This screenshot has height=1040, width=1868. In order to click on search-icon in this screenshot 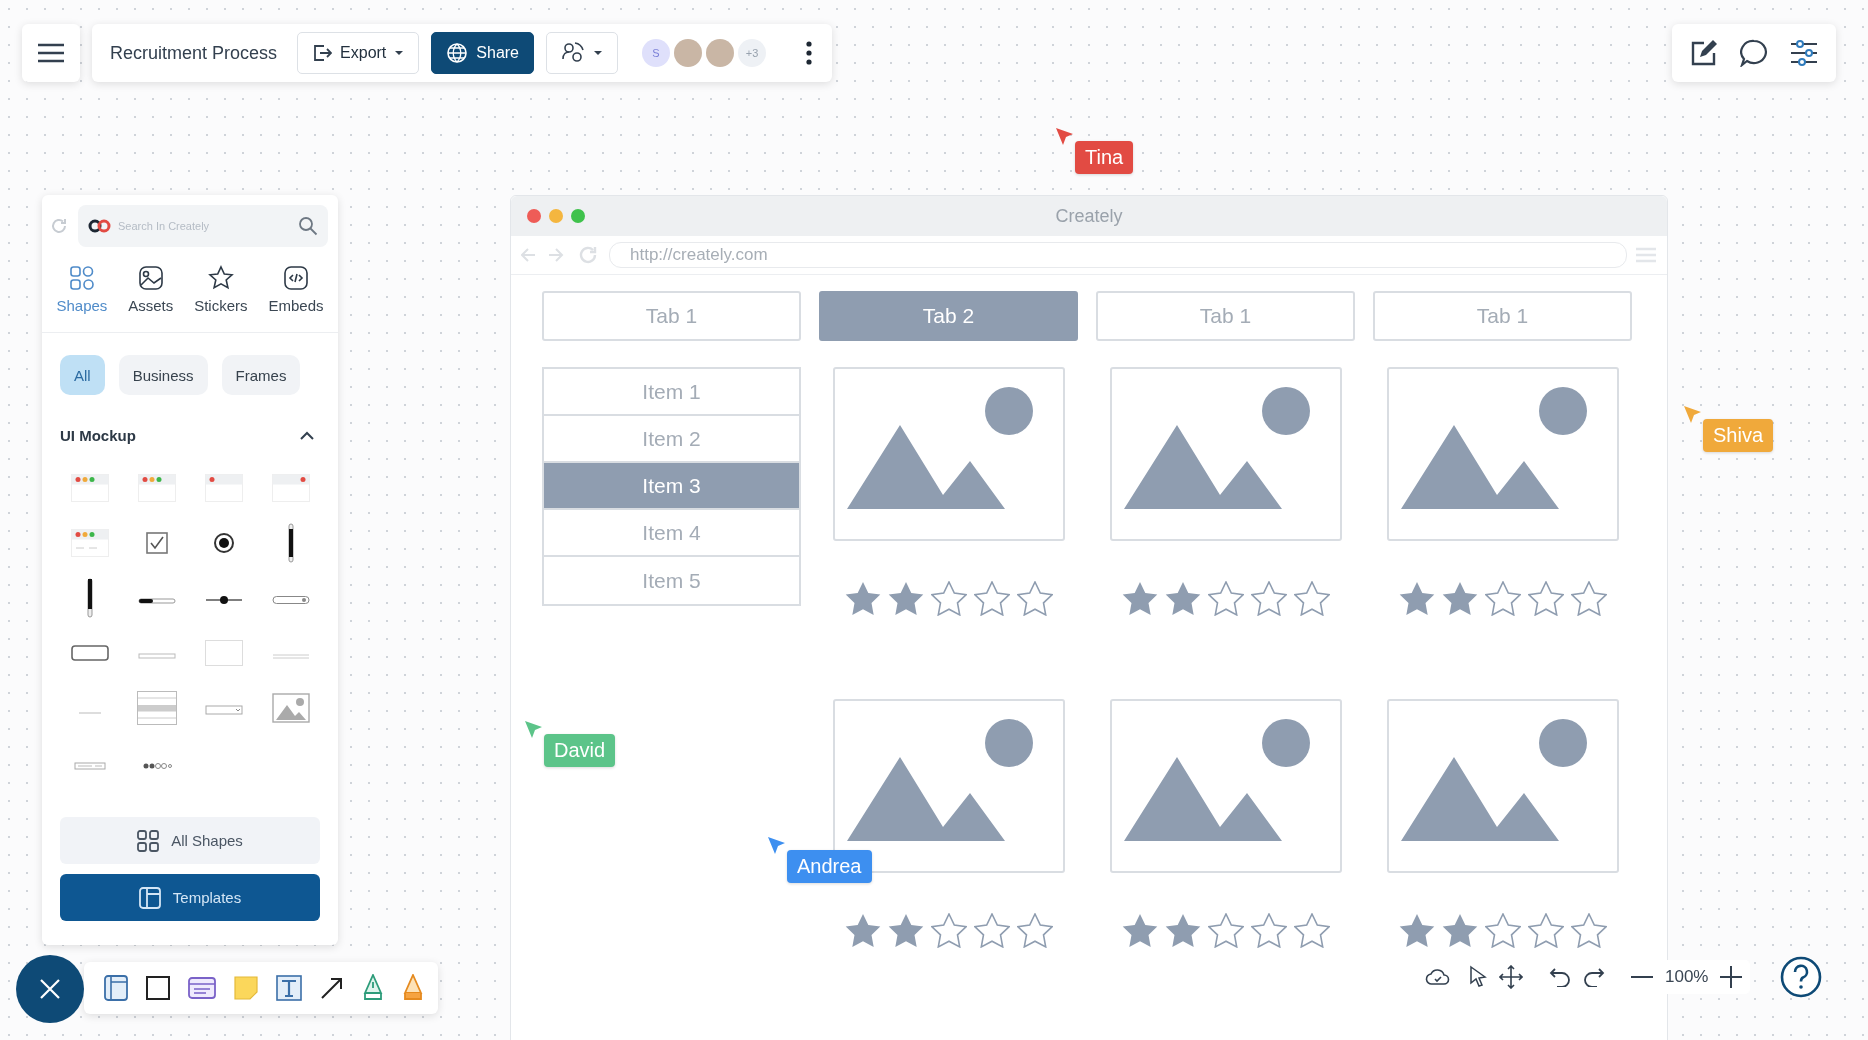, I will do `click(308, 226)`.